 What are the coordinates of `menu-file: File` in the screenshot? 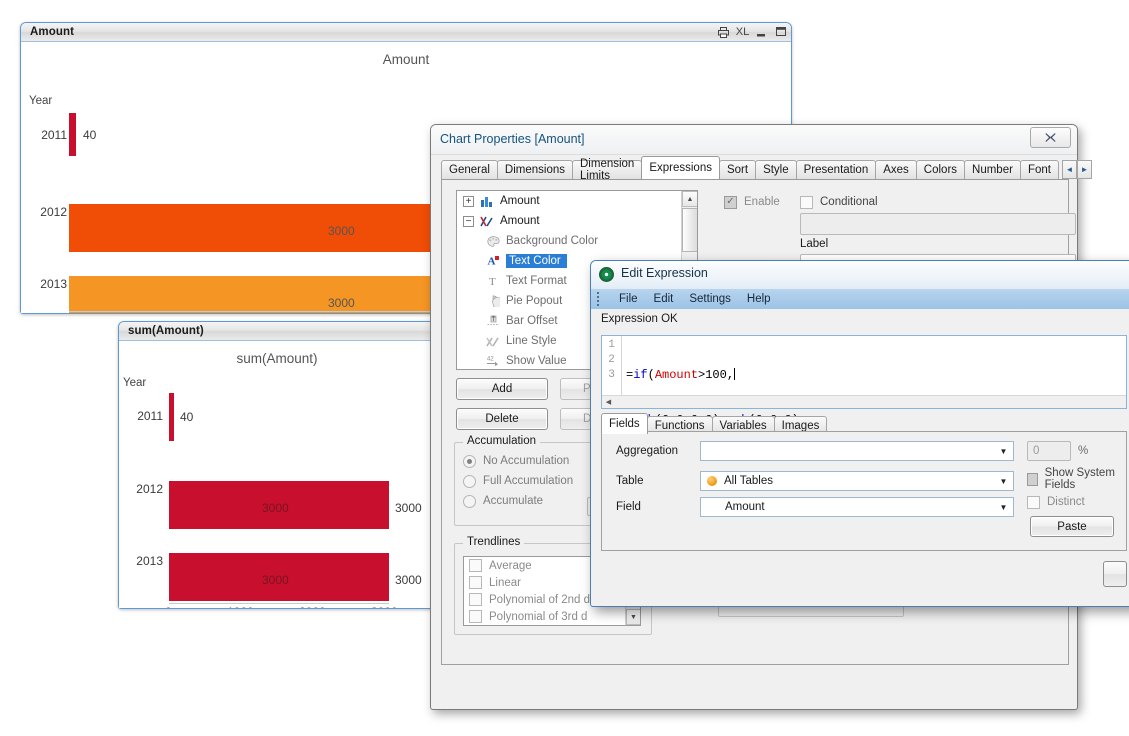 It's located at (628, 299).